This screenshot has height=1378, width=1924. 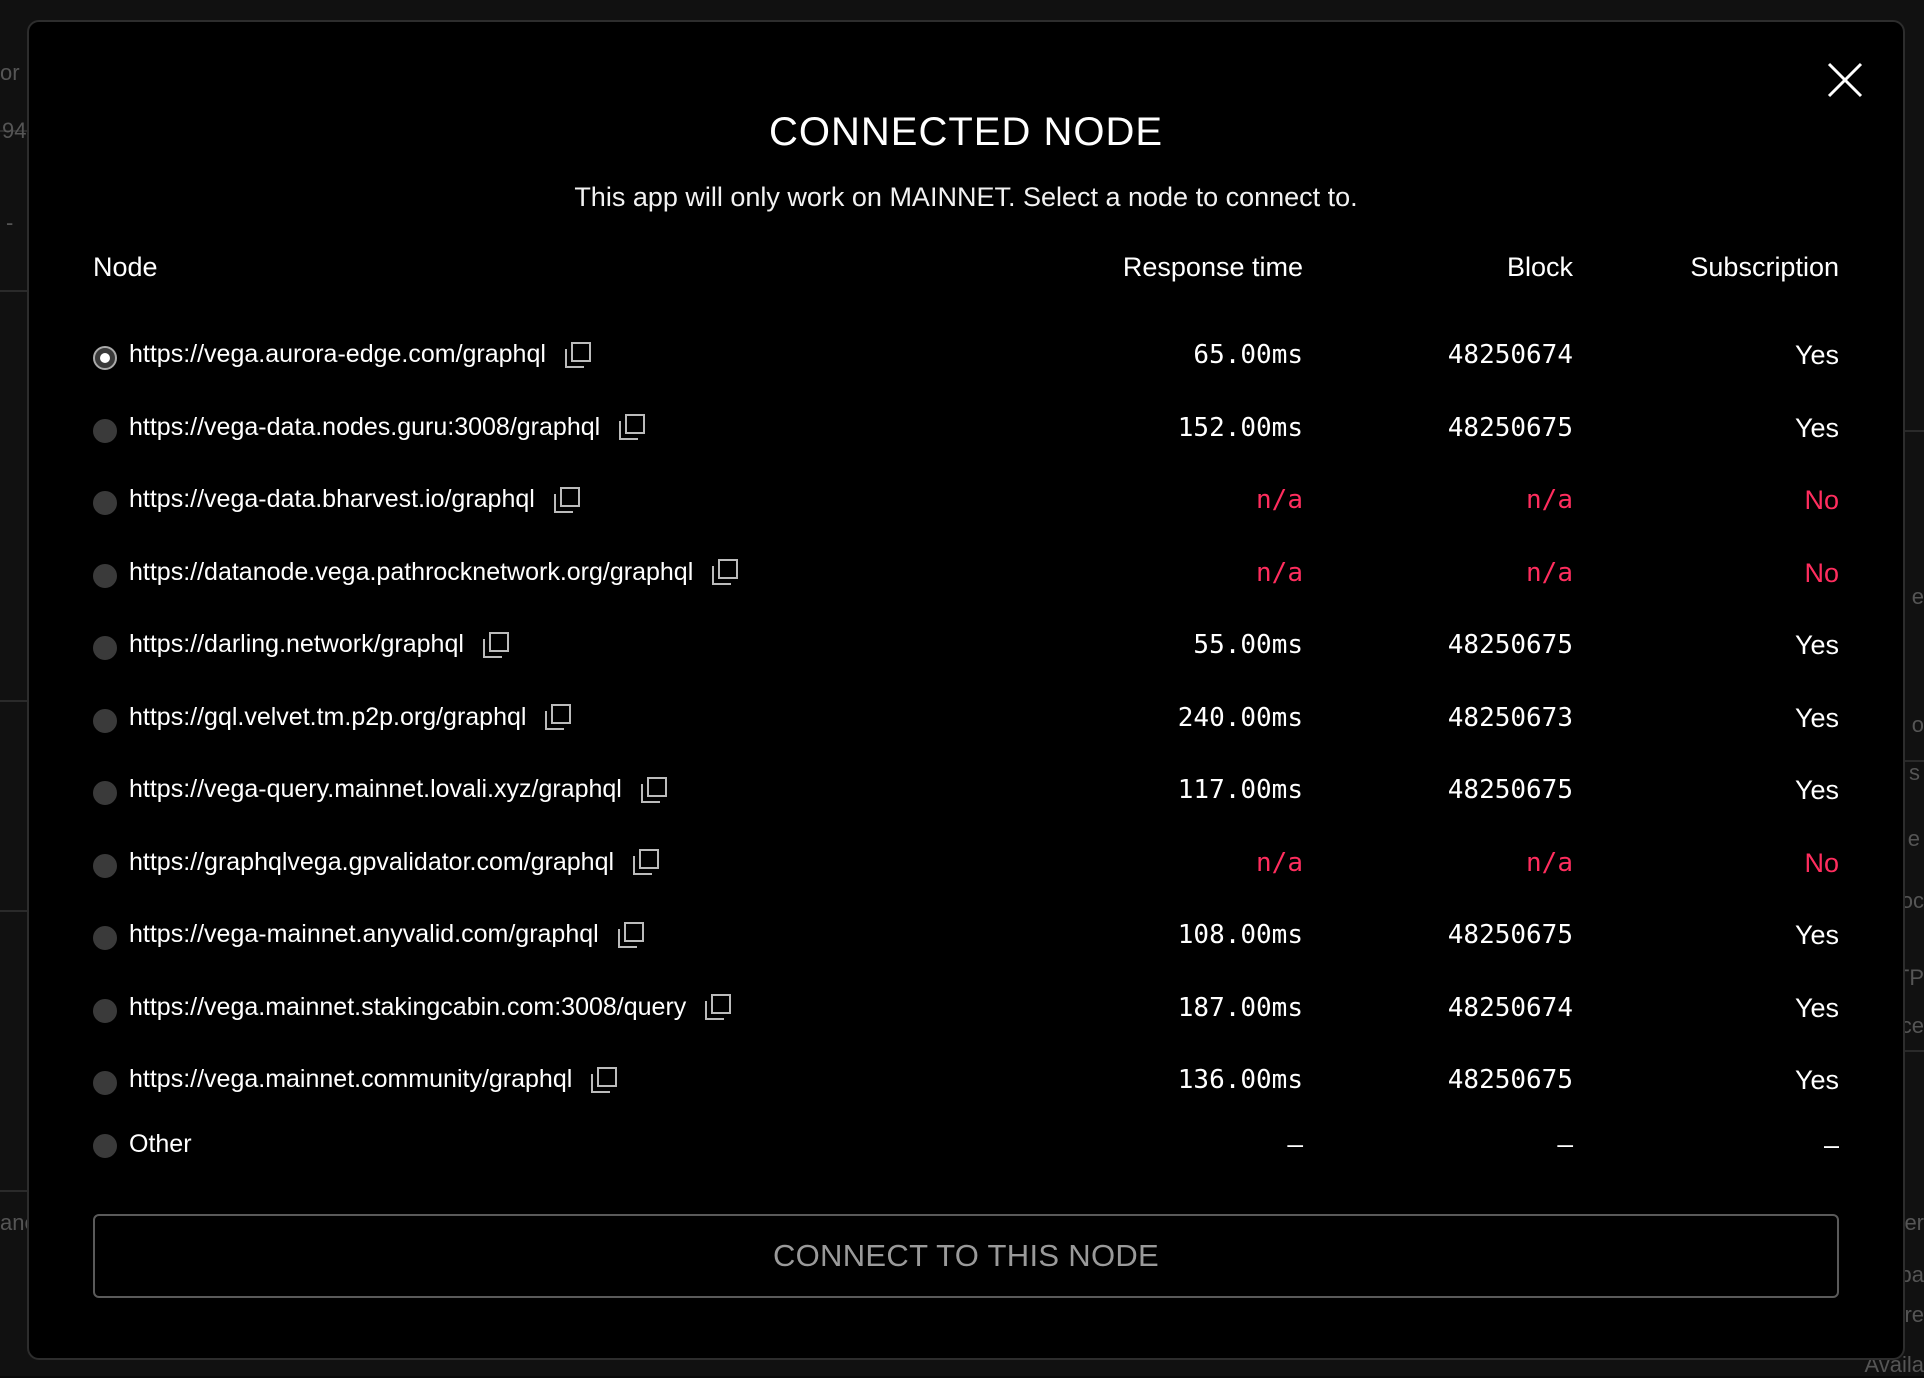 I want to click on node-response-time: 240.00ms, so click(x=1240, y=717).